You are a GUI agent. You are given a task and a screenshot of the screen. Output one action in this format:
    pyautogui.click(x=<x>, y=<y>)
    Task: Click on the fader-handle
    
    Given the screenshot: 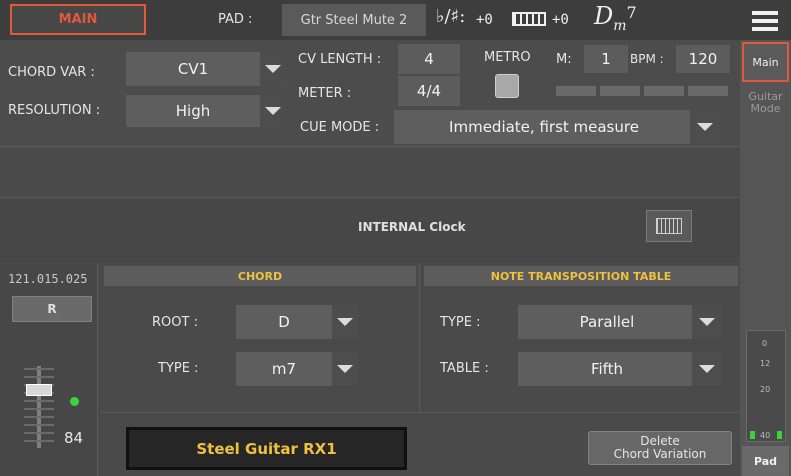 What is the action you would take?
    pyautogui.click(x=39, y=390)
    